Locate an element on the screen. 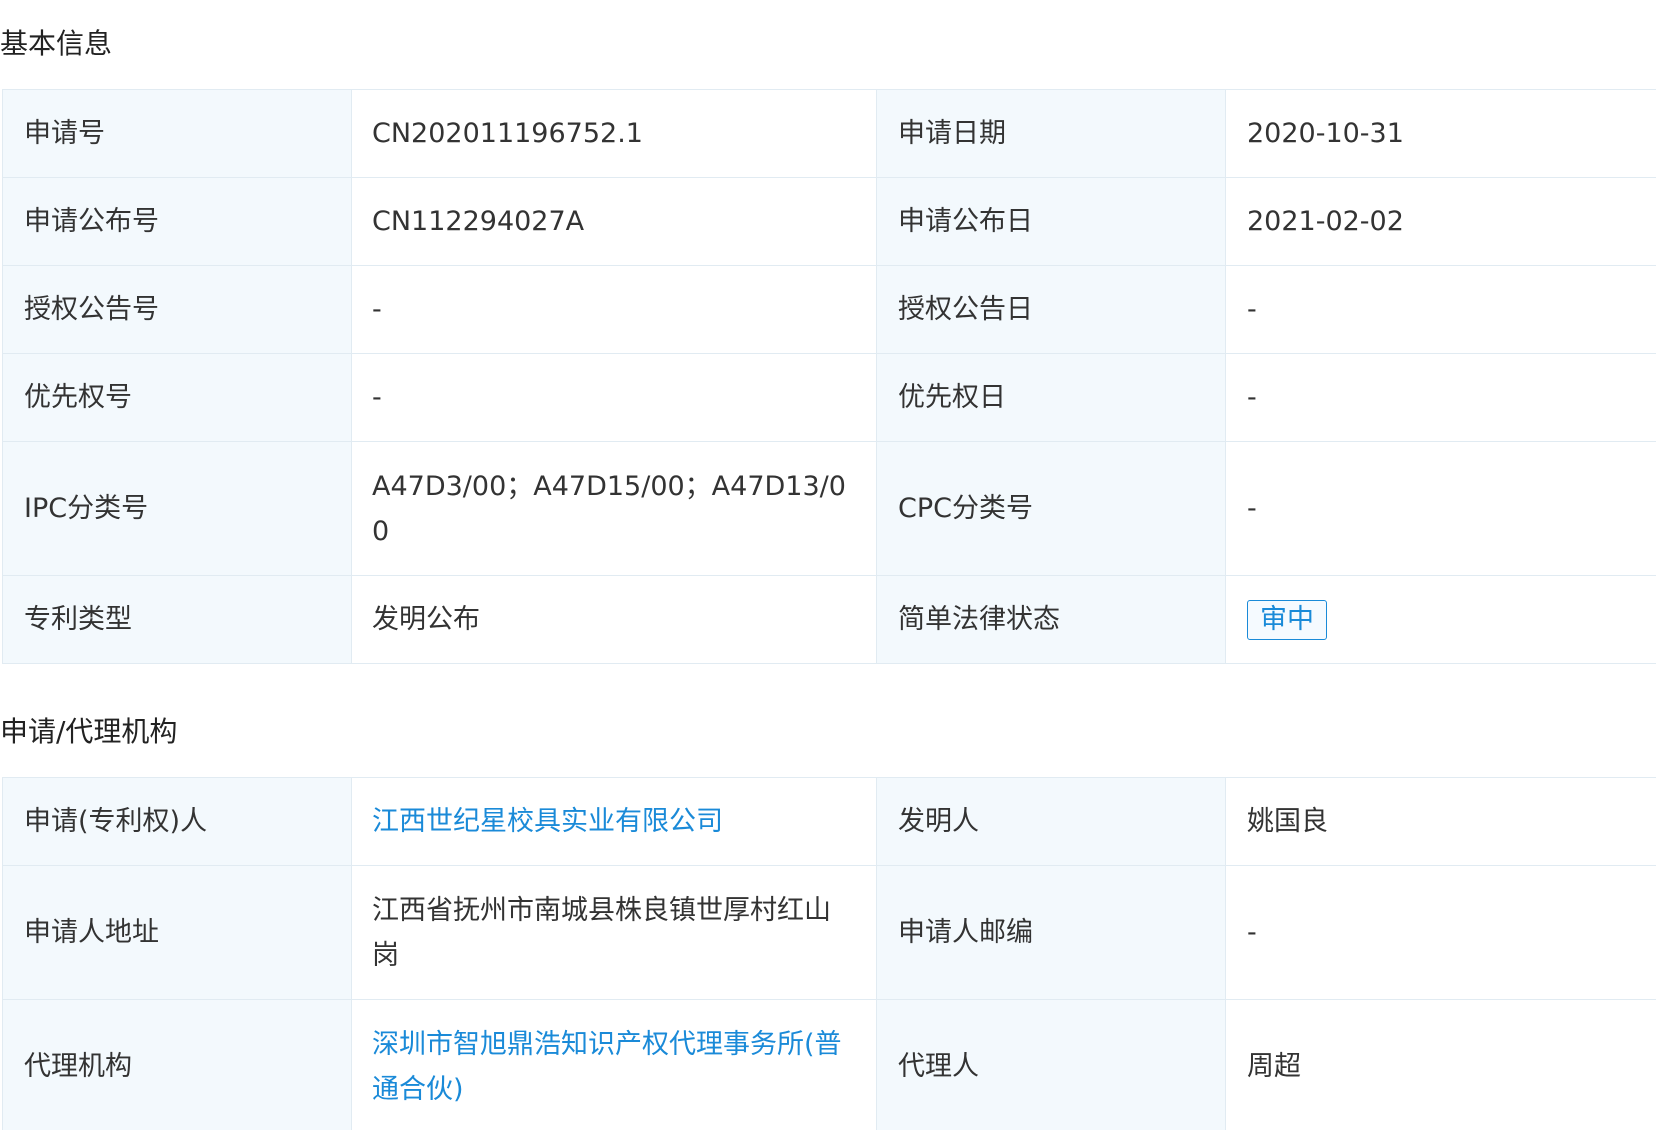  table-row: 申请公布号 CN112294027A 申请公布日 2021-02-02 is located at coordinates (829, 221).